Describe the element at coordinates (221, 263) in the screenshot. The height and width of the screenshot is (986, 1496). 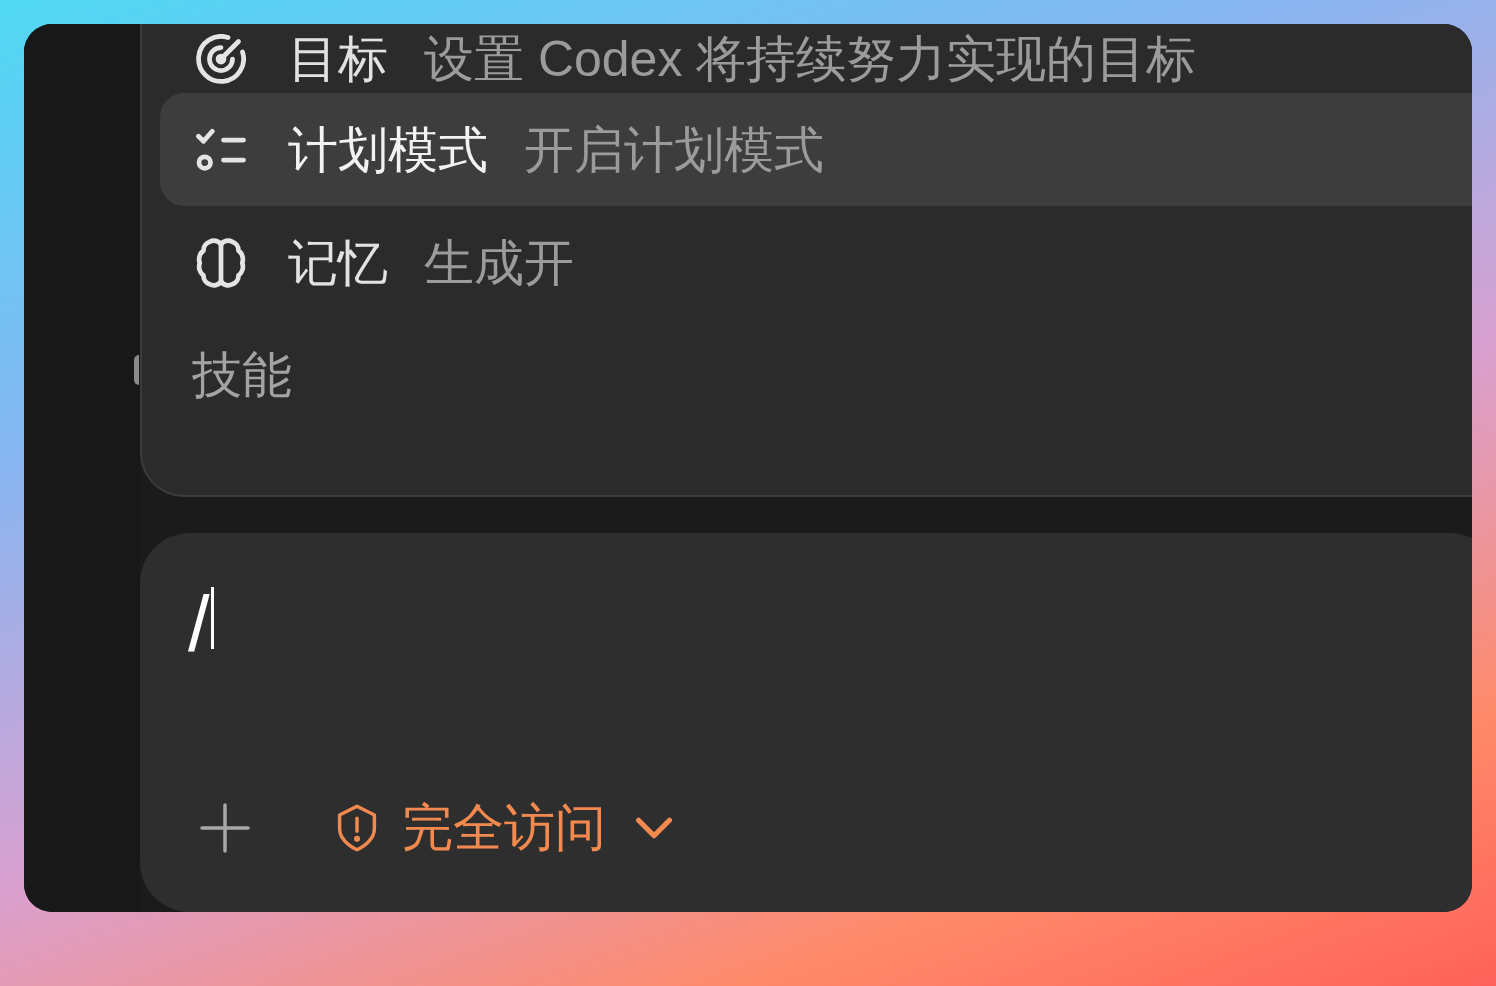
I see `brain-icon` at that location.